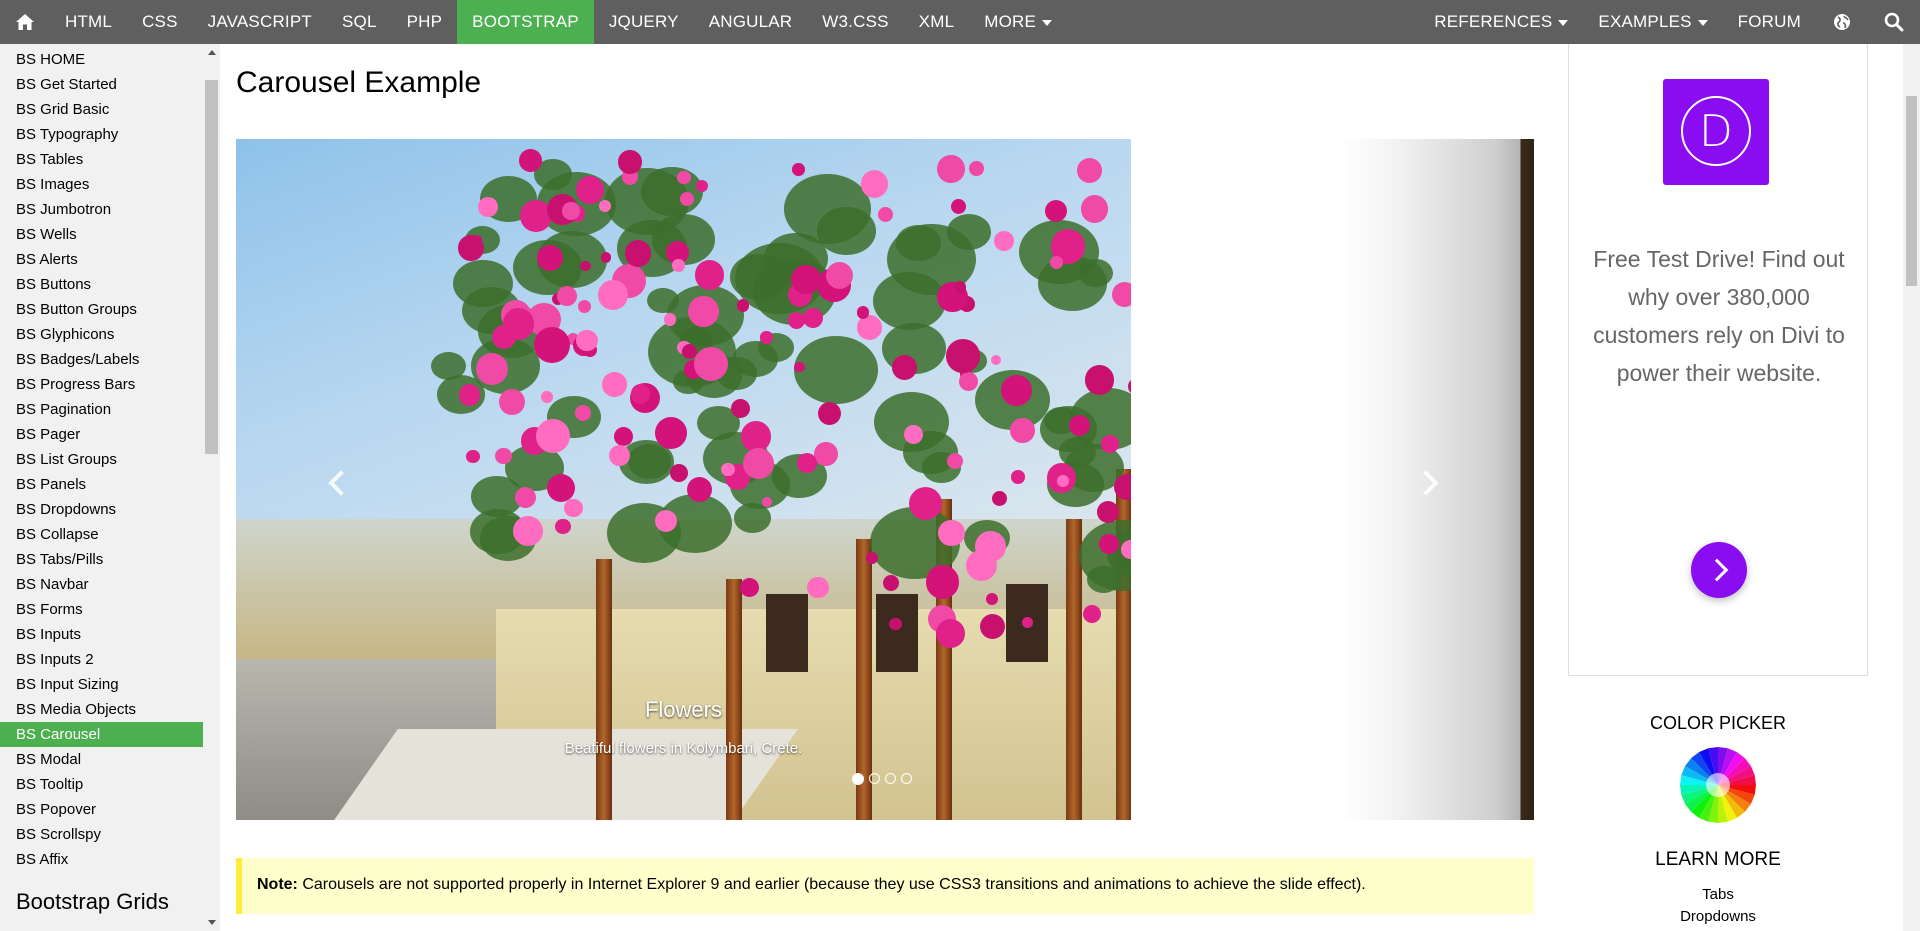 Image resolution: width=1920 pixels, height=931 pixels. I want to click on sidebar-item: BS Progress Bars, so click(101, 384).